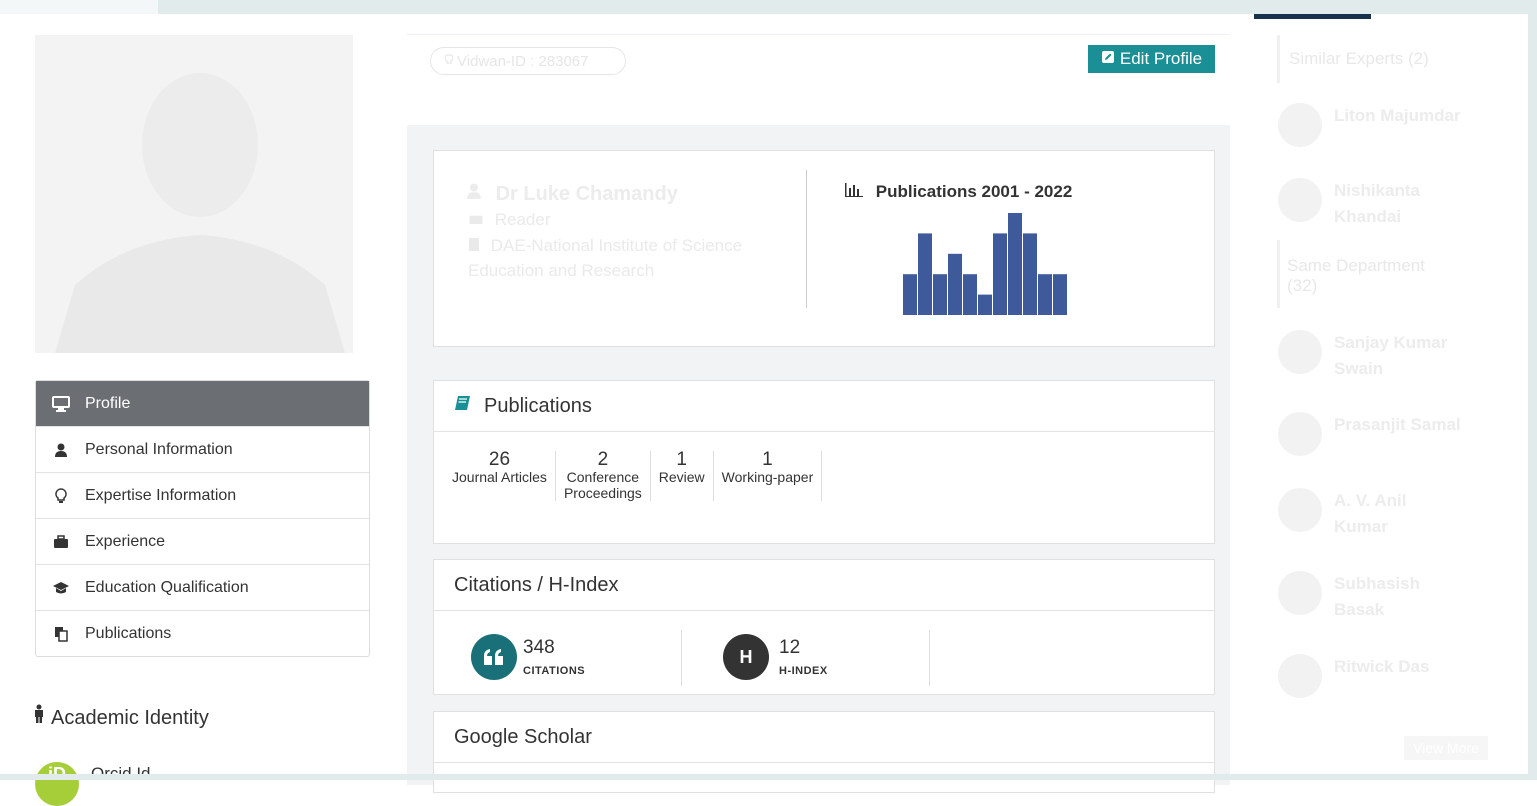 The image size is (1537, 806). What do you see at coordinates (61, 588) in the screenshot?
I see `graduation-cap-icon` at bounding box center [61, 588].